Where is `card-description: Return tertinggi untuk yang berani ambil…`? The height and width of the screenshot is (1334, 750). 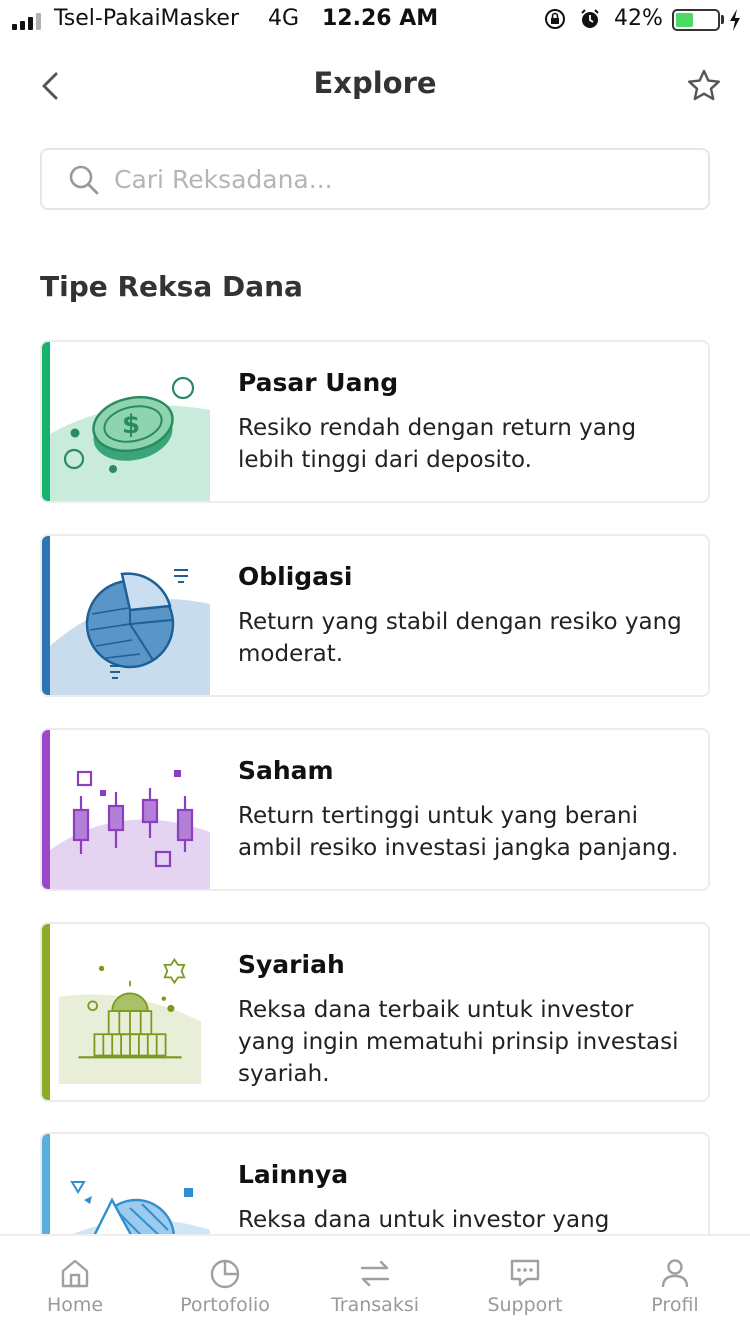
card-description: Return tertinggi untuk yang berani ambil… is located at coordinates (458, 832).